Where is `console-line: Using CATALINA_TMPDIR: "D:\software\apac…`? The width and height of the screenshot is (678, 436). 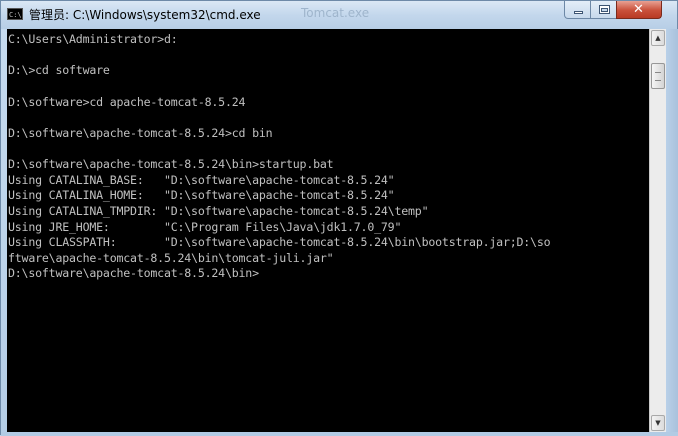
console-line: Using CATALINA_TMPDIR: "D:\software\apac… is located at coordinates (218, 210).